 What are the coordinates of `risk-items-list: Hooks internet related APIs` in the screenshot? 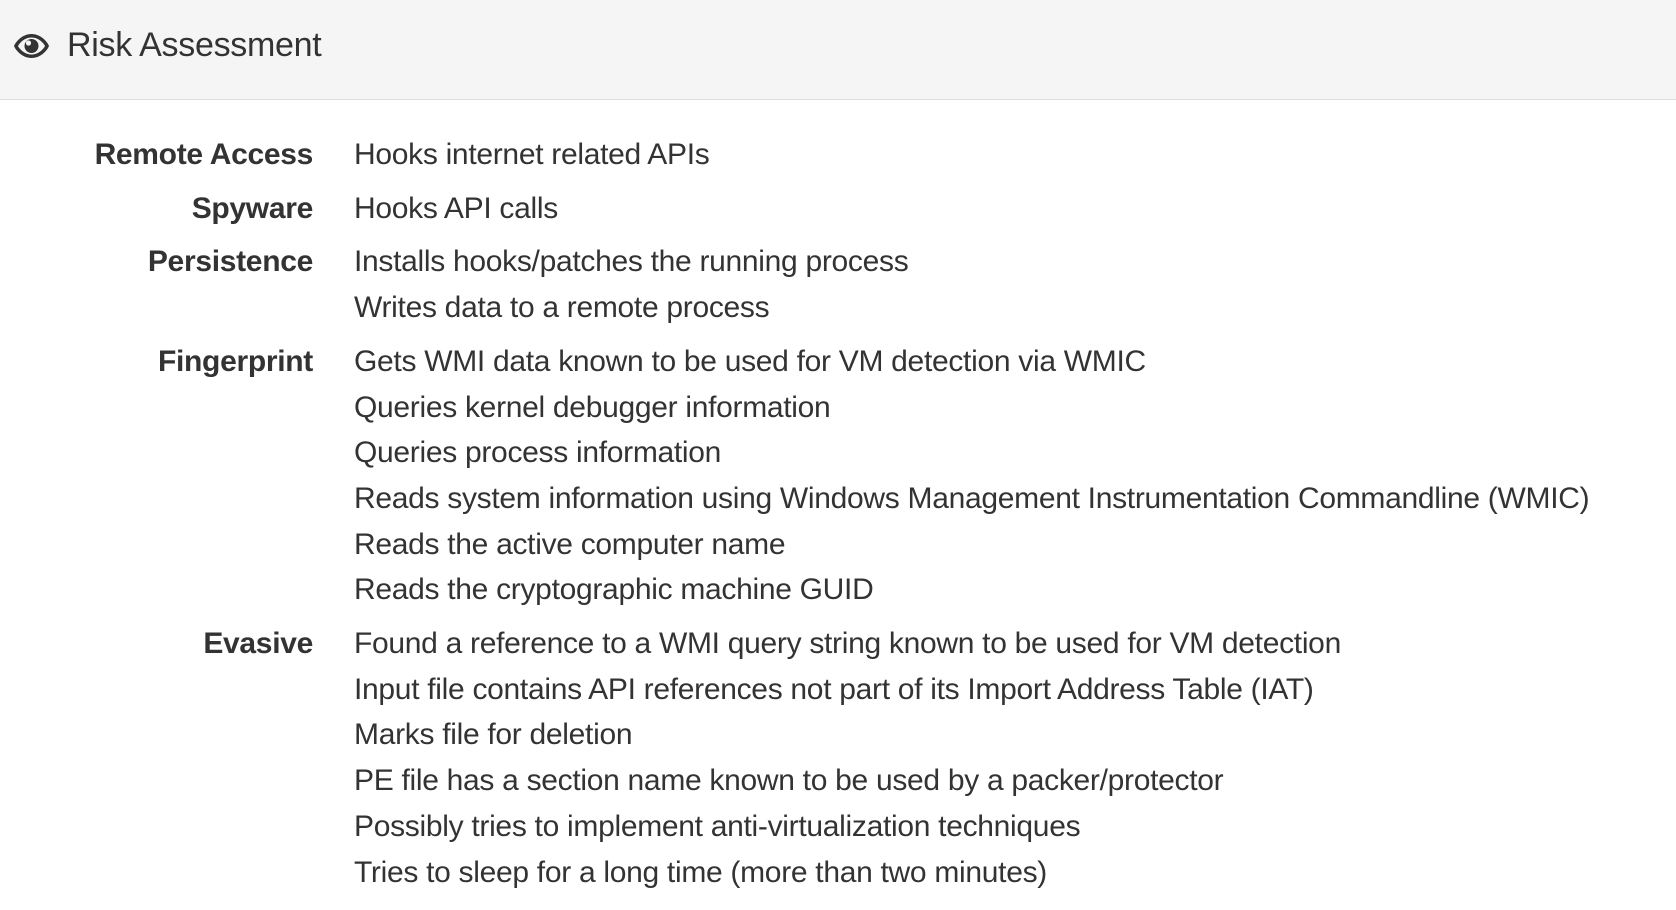 It's located at (532, 155).